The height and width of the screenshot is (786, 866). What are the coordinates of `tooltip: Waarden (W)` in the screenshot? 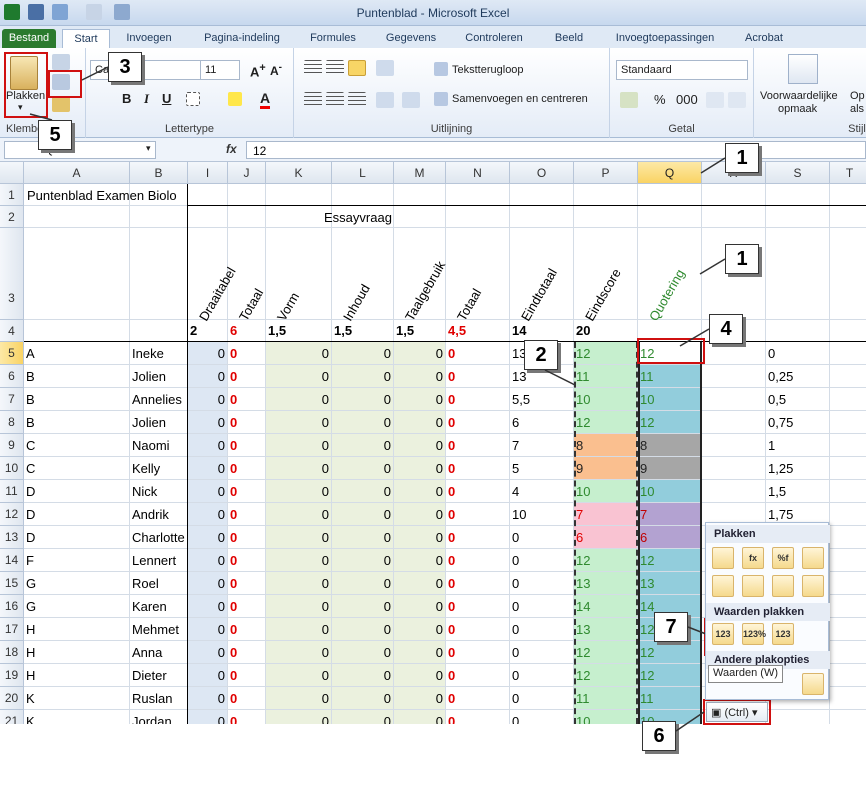 It's located at (745, 674).